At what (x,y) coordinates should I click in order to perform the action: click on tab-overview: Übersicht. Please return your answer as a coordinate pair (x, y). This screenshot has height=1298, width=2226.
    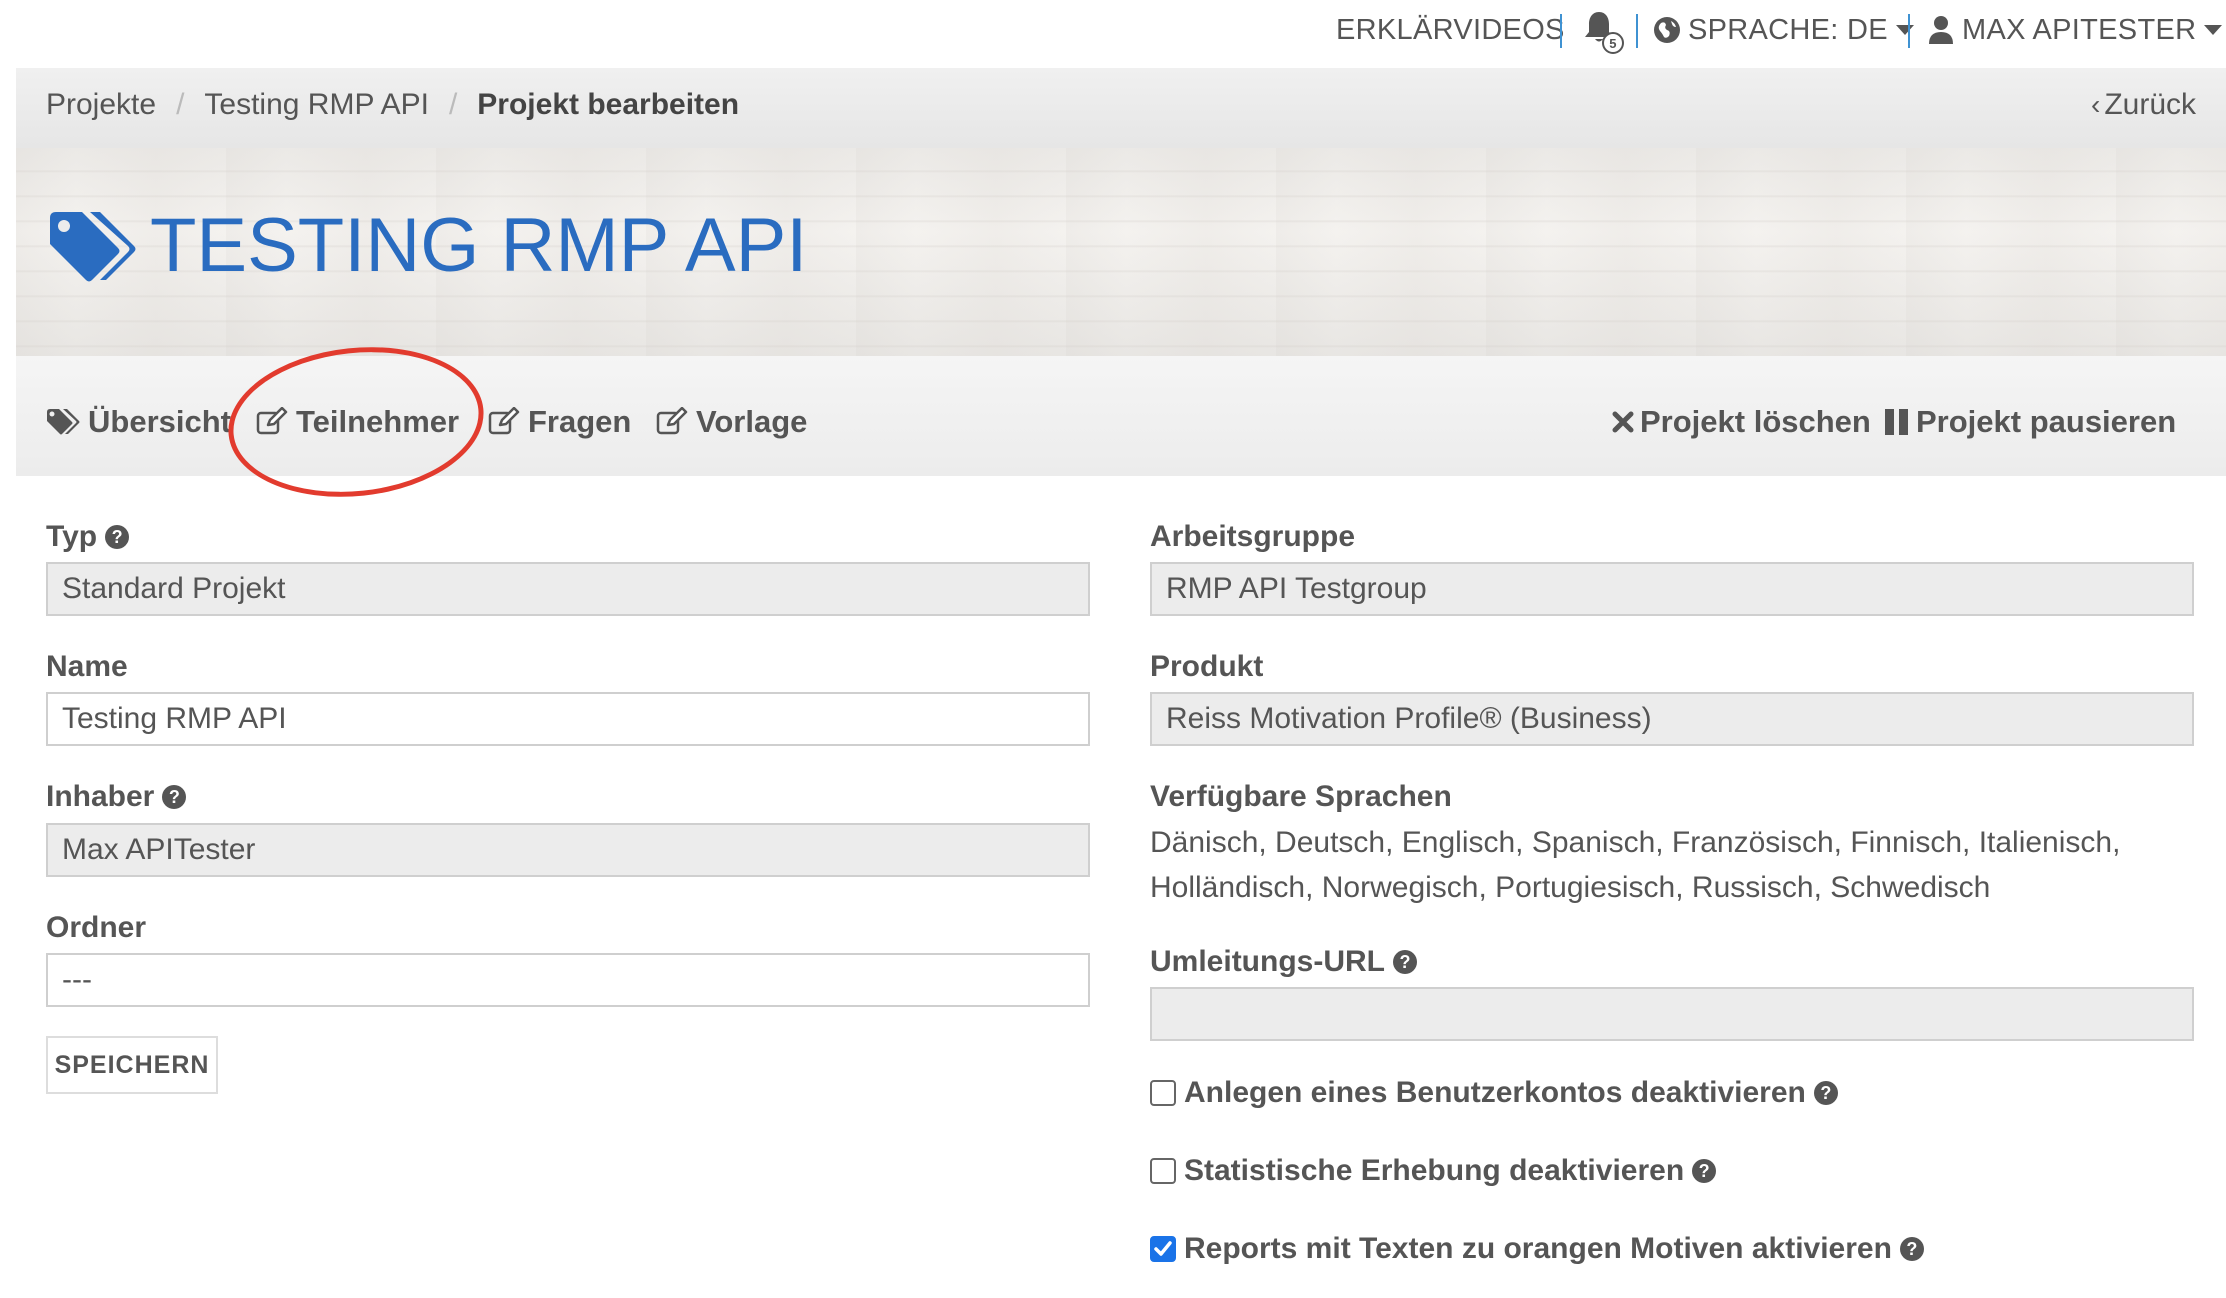
    Looking at the image, I should click on (138, 422).